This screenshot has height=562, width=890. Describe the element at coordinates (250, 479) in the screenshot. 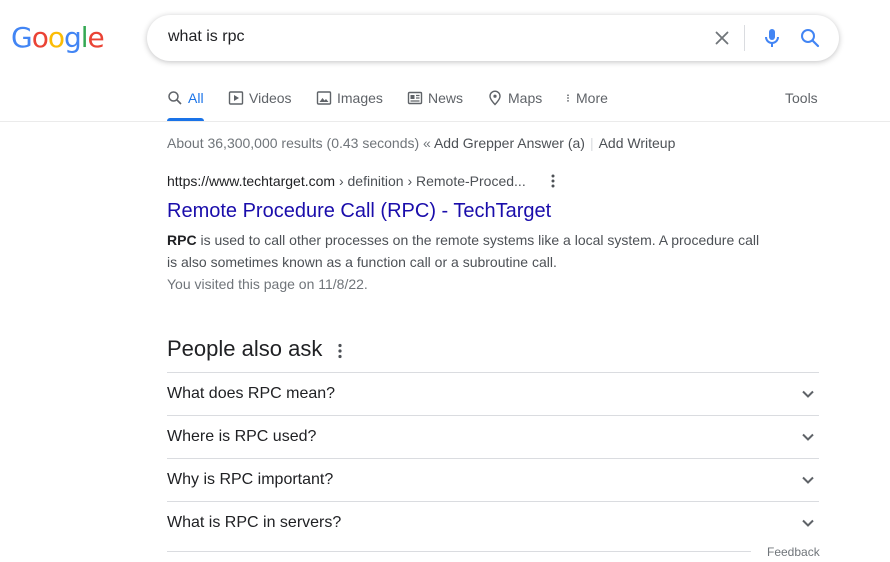

I see `paa-question-text: Why is RPC important?` at that location.